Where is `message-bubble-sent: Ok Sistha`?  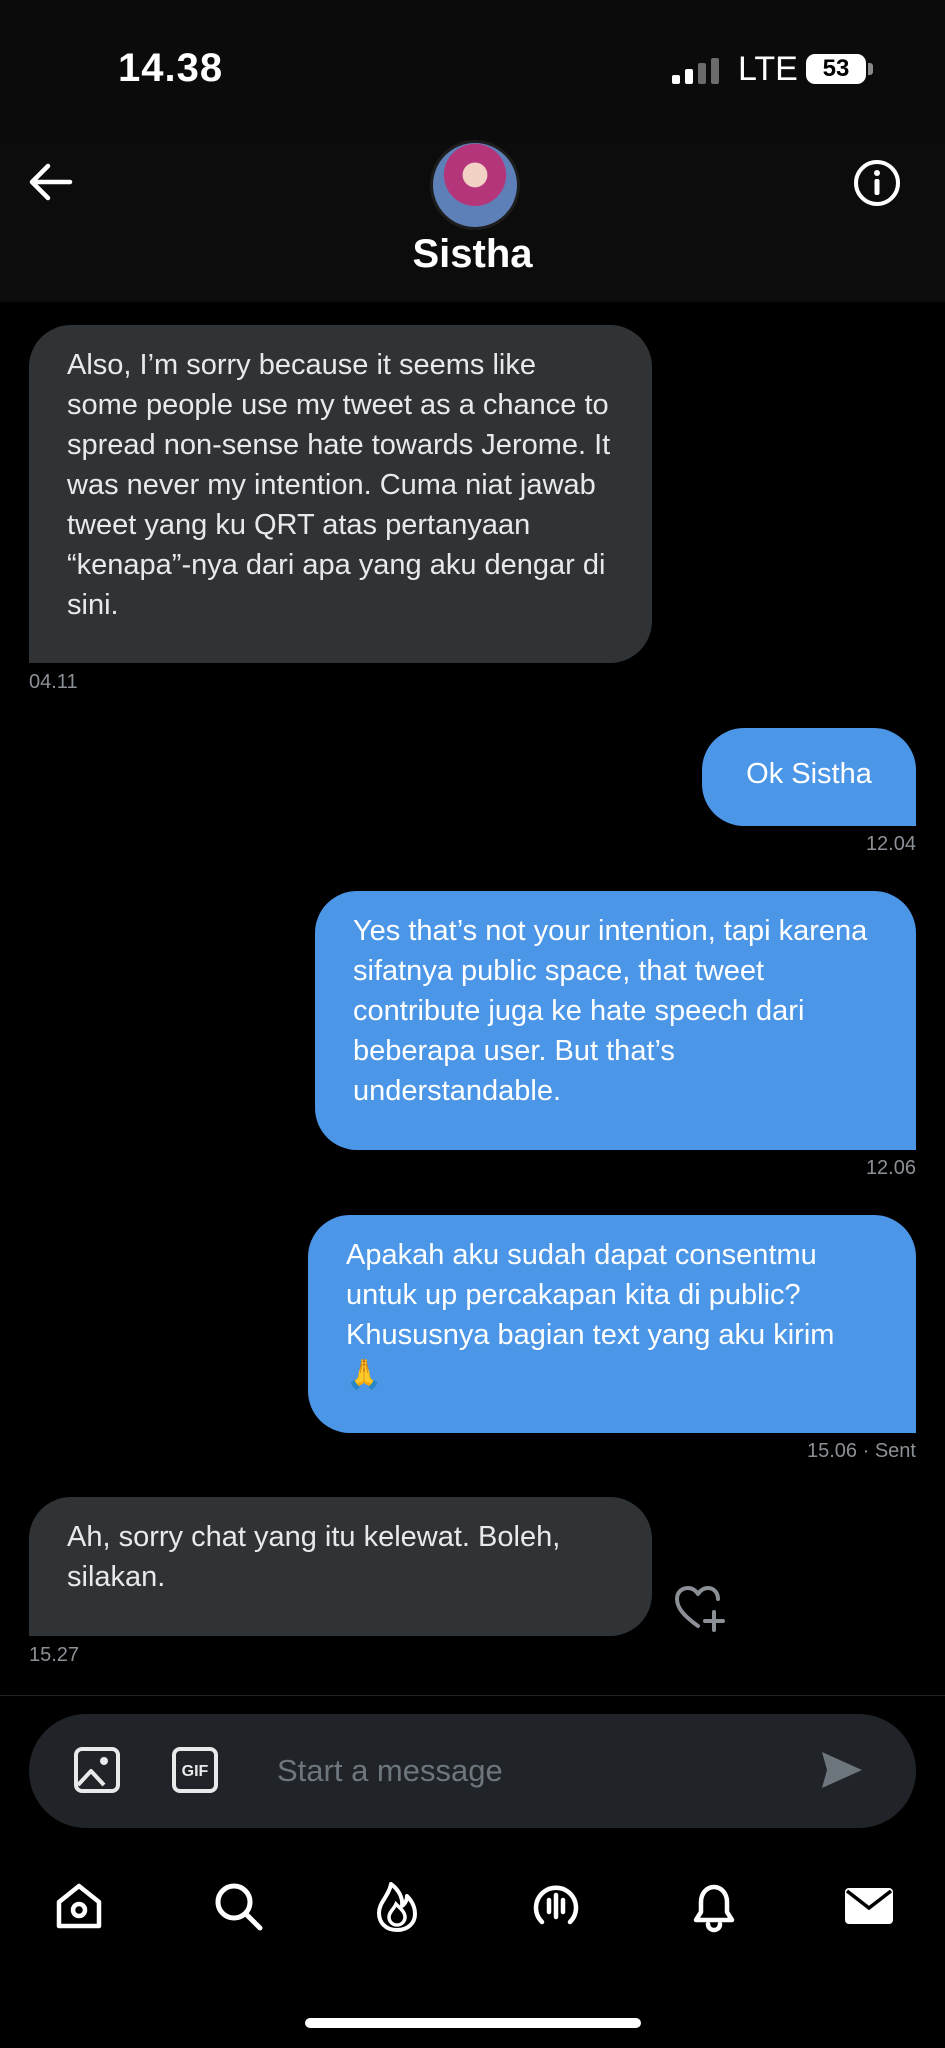
message-bubble-sent: Ok Sistha is located at coordinates (809, 777).